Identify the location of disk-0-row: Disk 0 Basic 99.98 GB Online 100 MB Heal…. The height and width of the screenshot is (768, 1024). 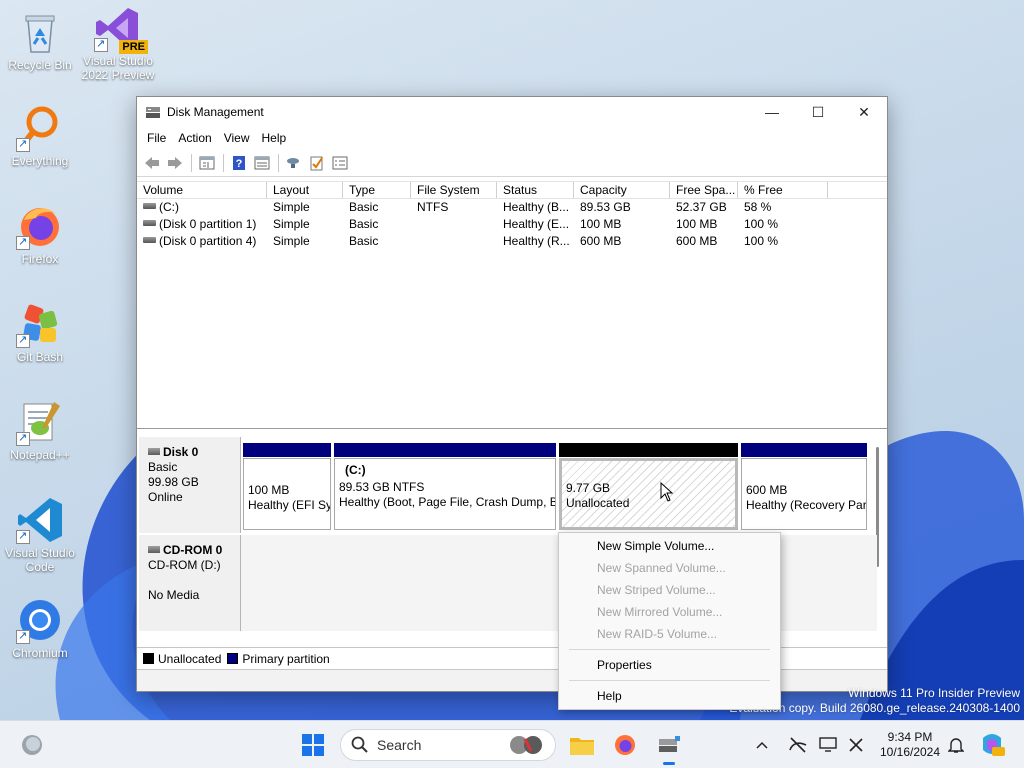
(507, 485).